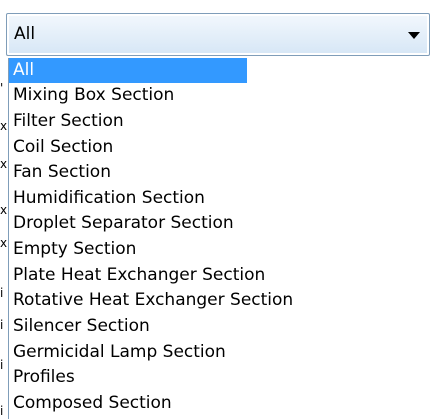 This screenshot has width=436, height=419. I want to click on option-rotative-heat-exchanger-section: Rotative Heat Exchanger Section, so click(151, 300).